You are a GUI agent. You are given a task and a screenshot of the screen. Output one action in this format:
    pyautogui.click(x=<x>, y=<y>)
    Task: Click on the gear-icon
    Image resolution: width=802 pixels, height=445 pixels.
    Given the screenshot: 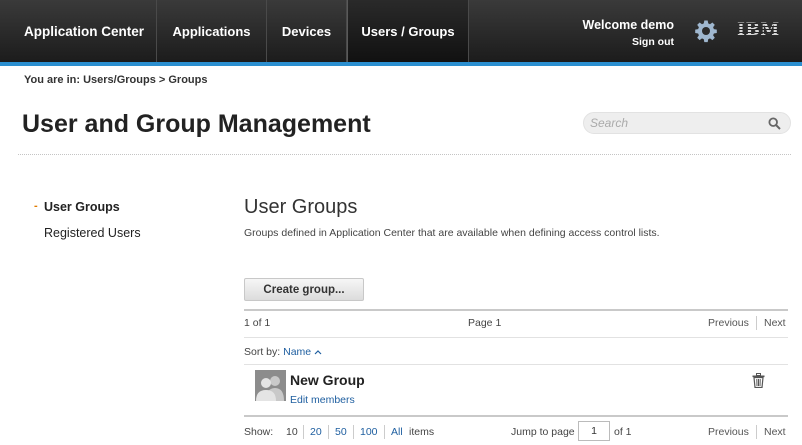 What is the action you would take?
    pyautogui.click(x=706, y=31)
    